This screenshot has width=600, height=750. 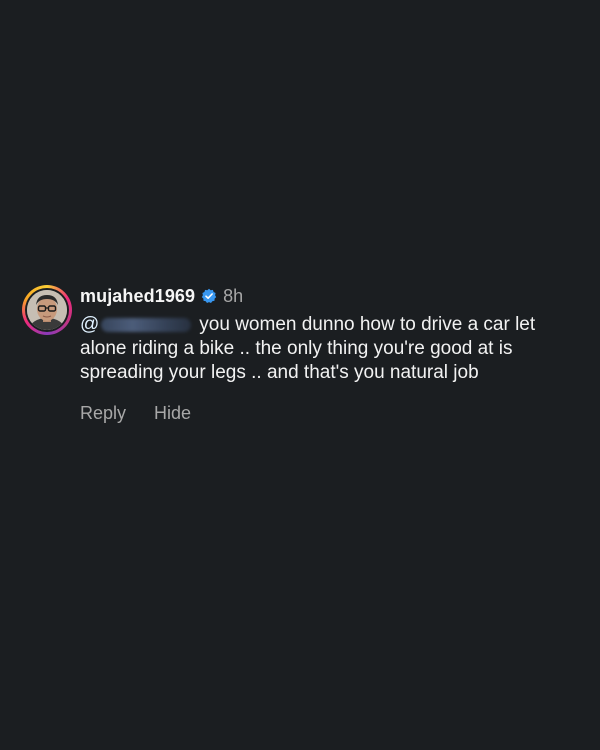 I want to click on username: mujahed1969, so click(x=137, y=296).